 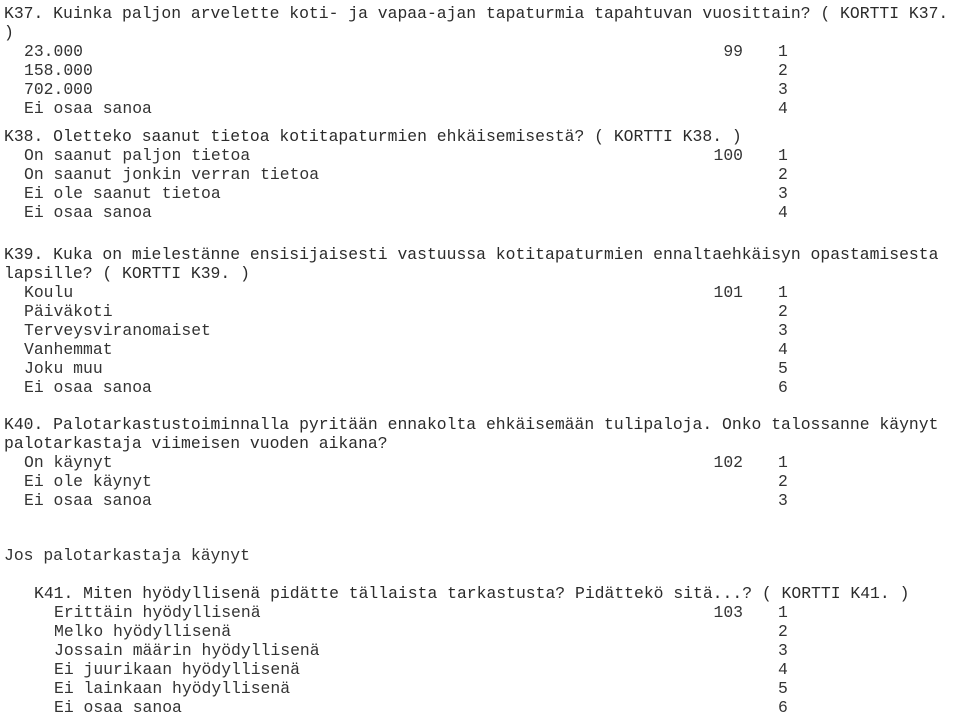 I want to click on answer-option-label: Jossain määrin hyödyllisenä, so click(x=187, y=650).